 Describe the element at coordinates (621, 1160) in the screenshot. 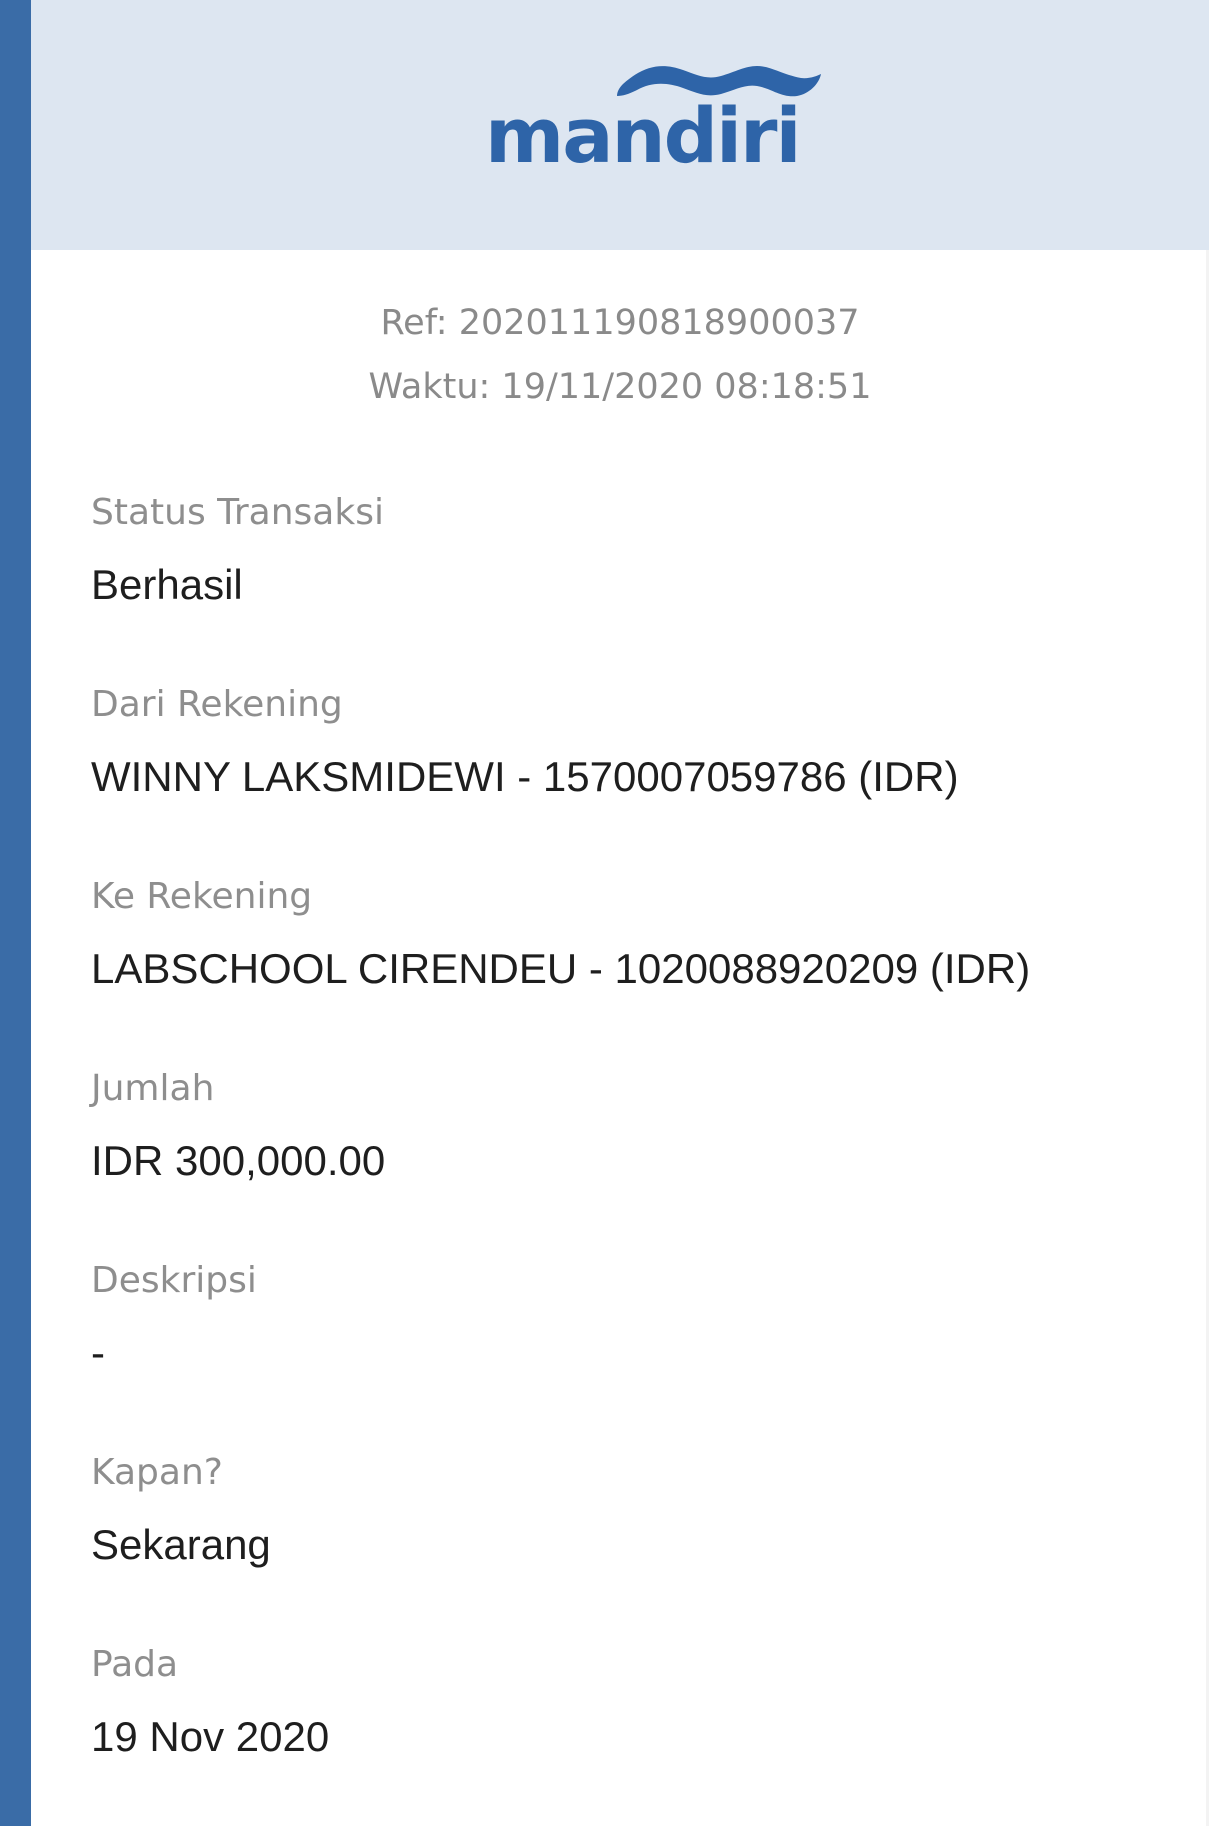

I see `field-amount: Jumlah IDR 300,000.00` at that location.